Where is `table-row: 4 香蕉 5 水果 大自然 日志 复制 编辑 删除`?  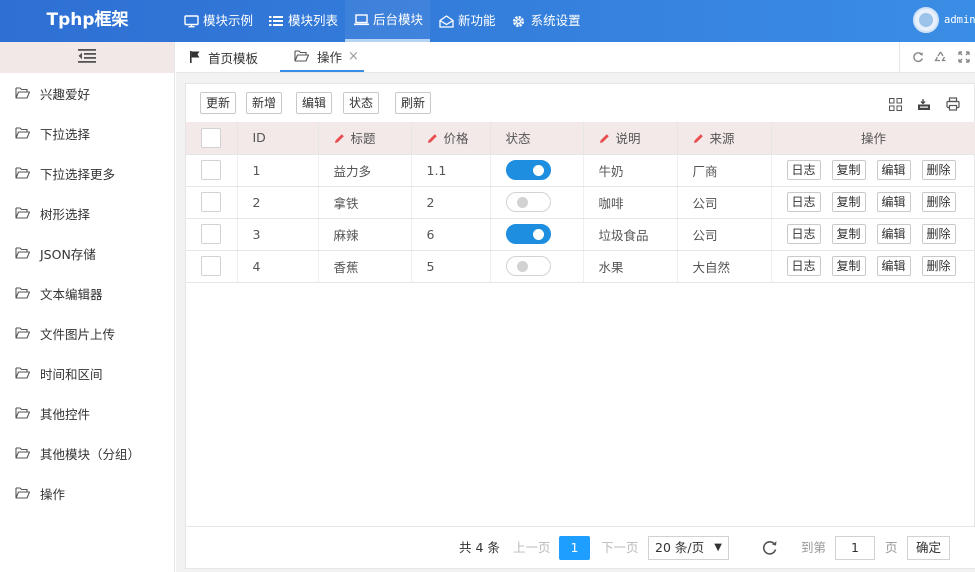 table-row: 4 香蕉 5 水果 大自然 日志 复制 编辑 删除 is located at coordinates (580, 266).